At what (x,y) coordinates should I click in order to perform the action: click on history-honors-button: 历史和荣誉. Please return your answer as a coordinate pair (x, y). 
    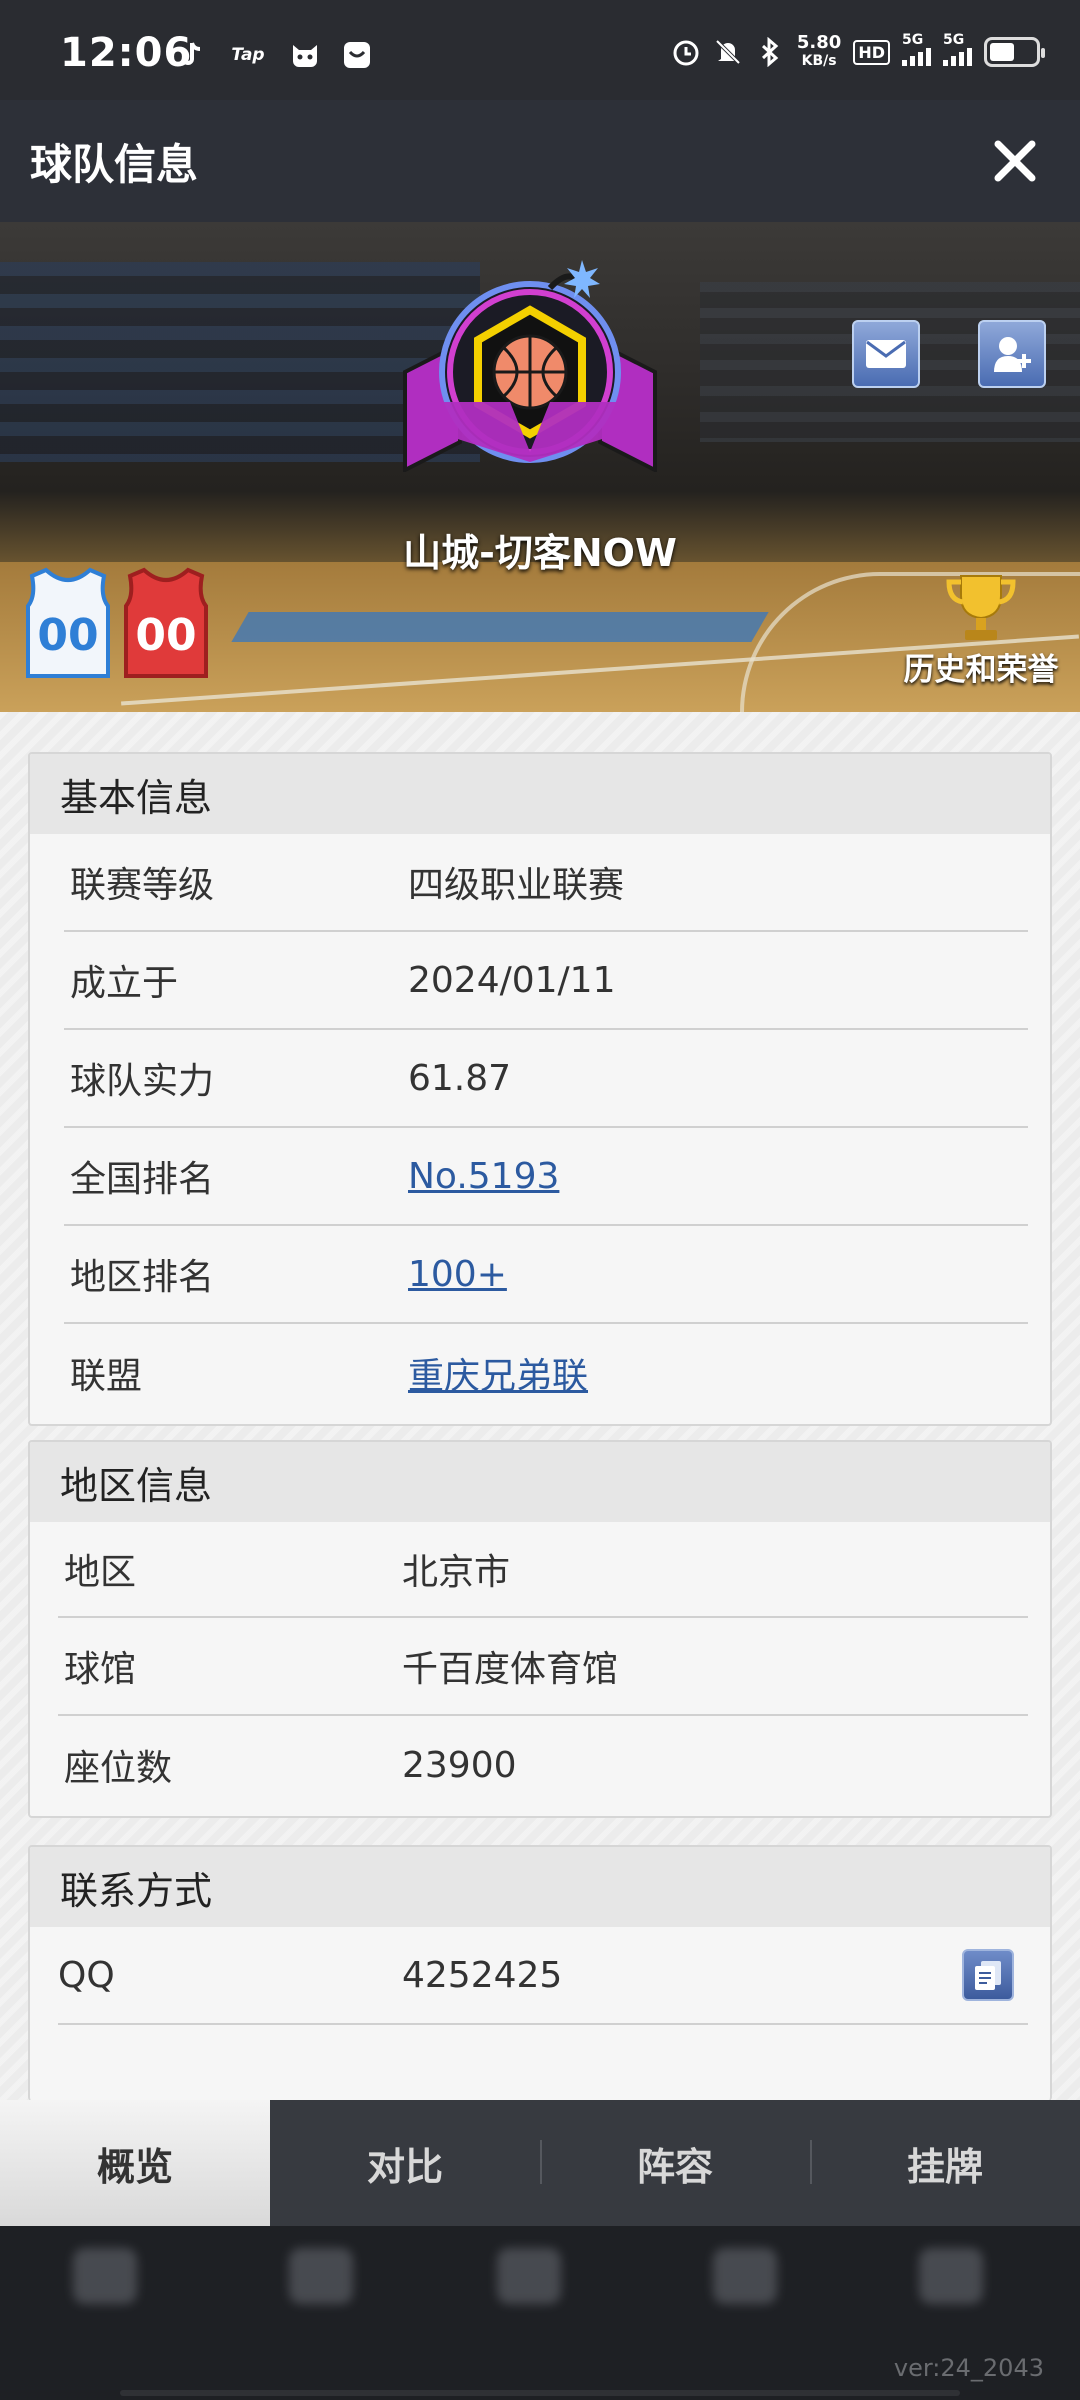
    Looking at the image, I should click on (981, 630).